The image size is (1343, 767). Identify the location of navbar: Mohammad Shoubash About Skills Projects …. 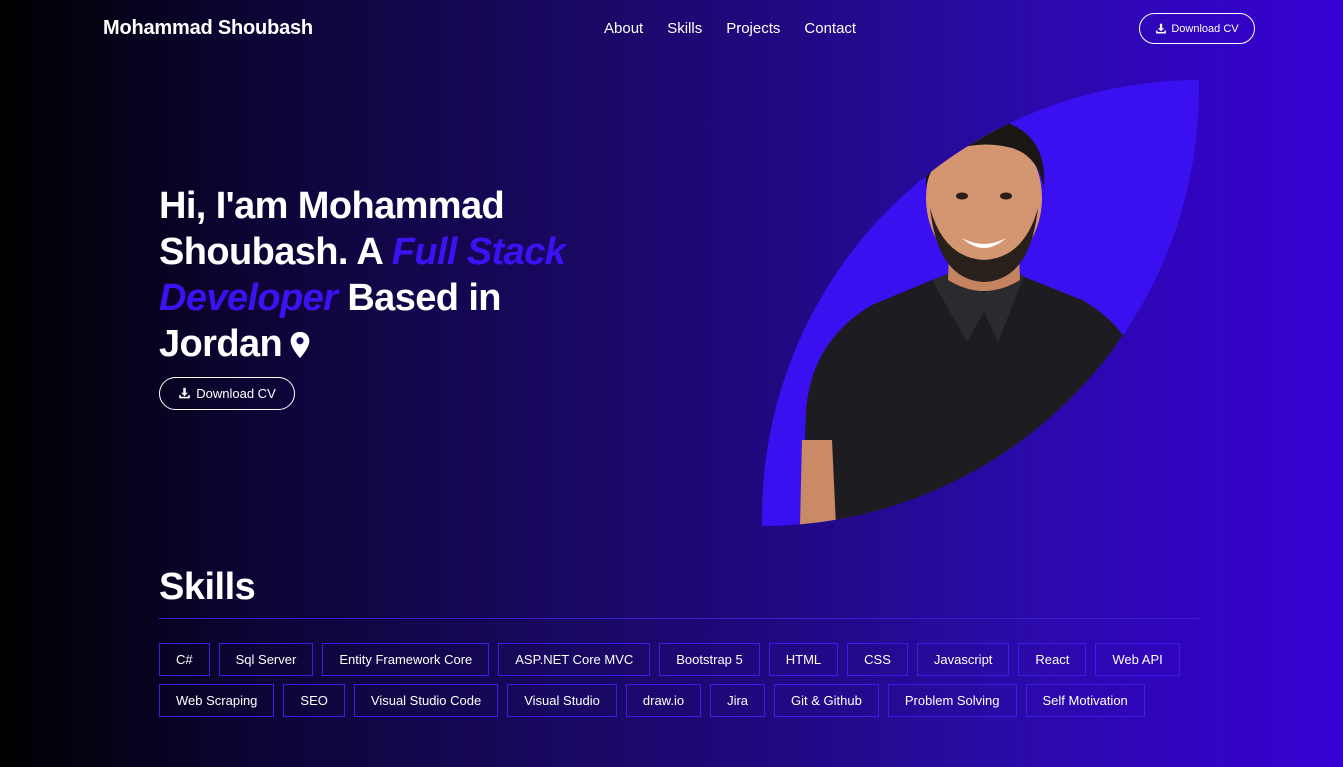
(671, 29).